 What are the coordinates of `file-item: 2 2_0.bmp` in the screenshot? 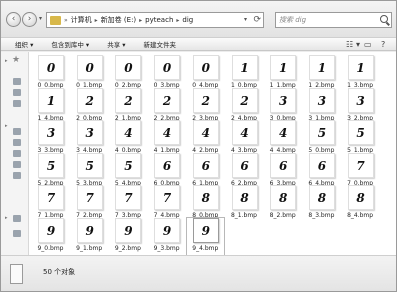 It's located at (89, 106).